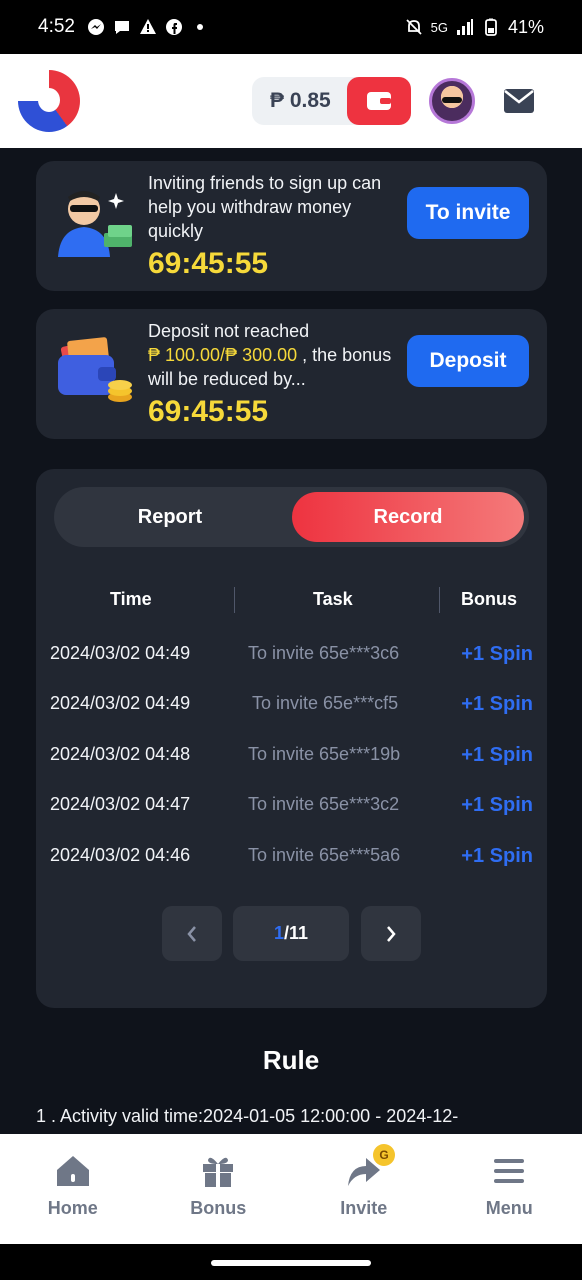 Image resolution: width=582 pixels, height=1280 pixels. I want to click on home-indicator, so click(291, 1263).